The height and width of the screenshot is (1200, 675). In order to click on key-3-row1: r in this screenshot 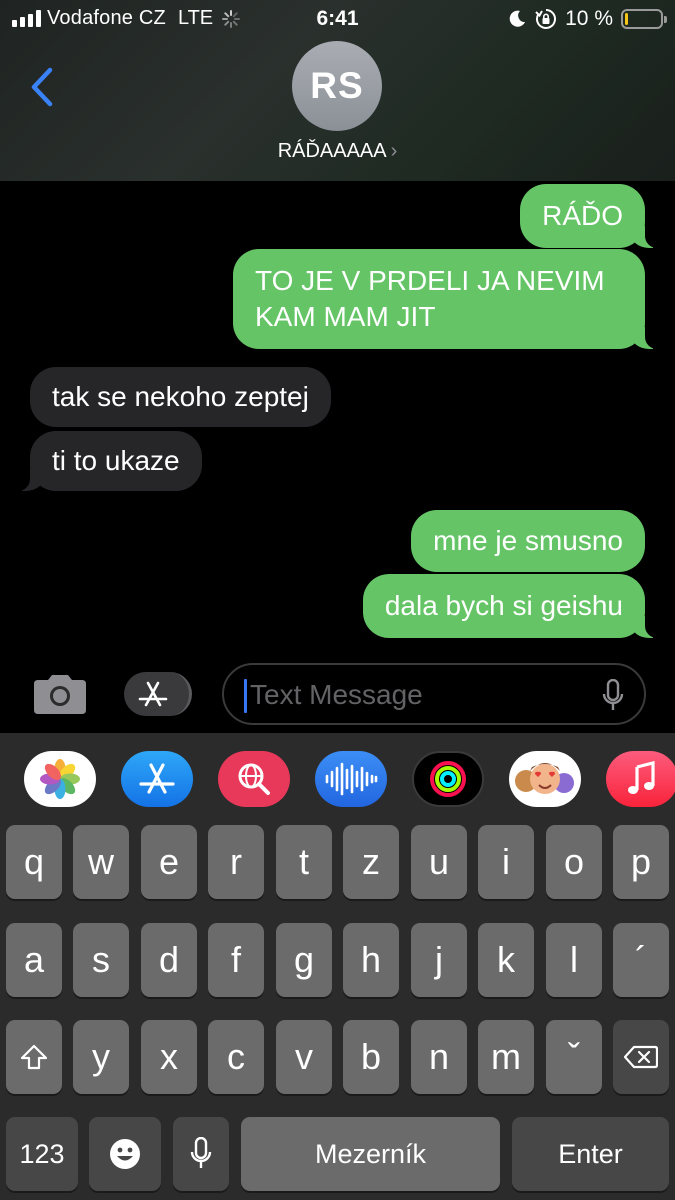, I will do `click(236, 862)`.